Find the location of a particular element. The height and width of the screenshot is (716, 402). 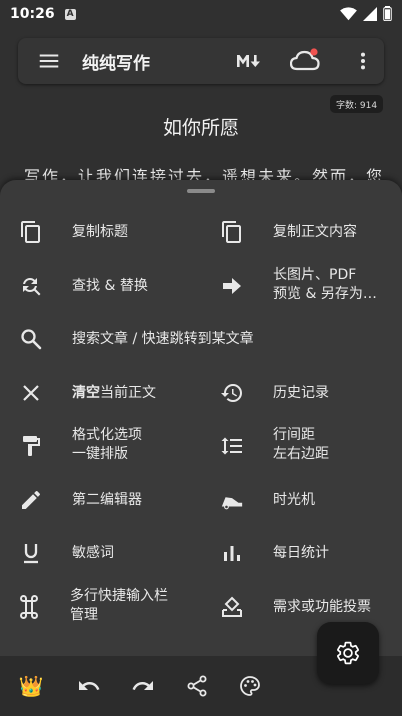

menu-item-label: 历史记录 is located at coordinates (301, 392).